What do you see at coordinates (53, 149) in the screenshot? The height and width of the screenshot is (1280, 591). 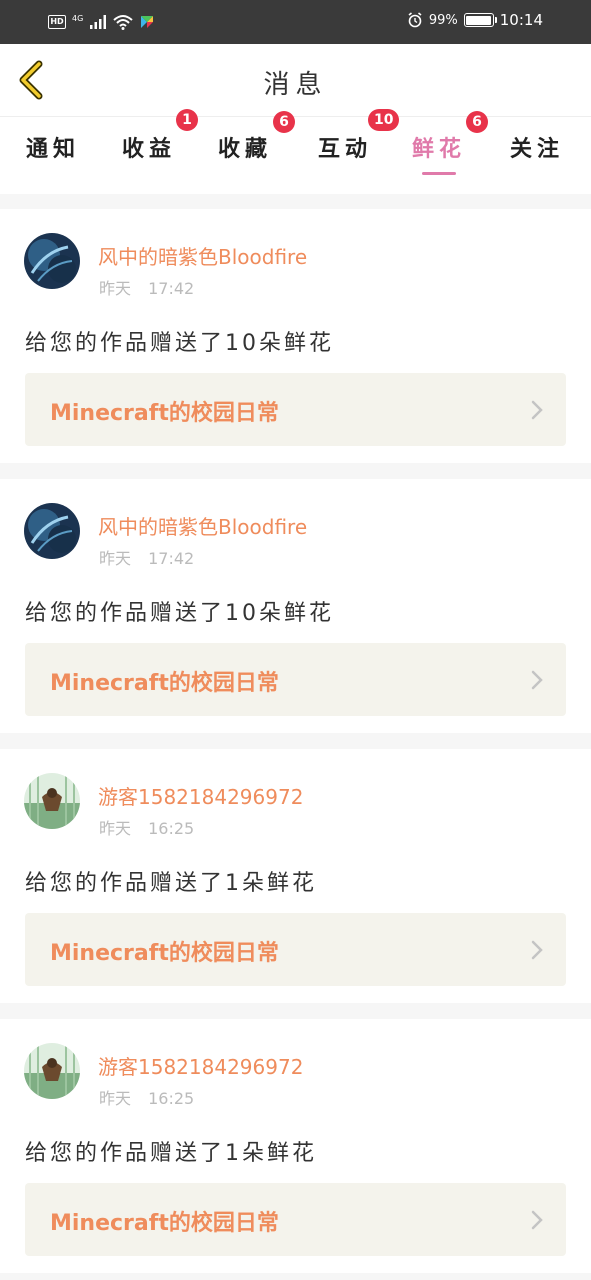 I see `tab-notices: 通知` at bounding box center [53, 149].